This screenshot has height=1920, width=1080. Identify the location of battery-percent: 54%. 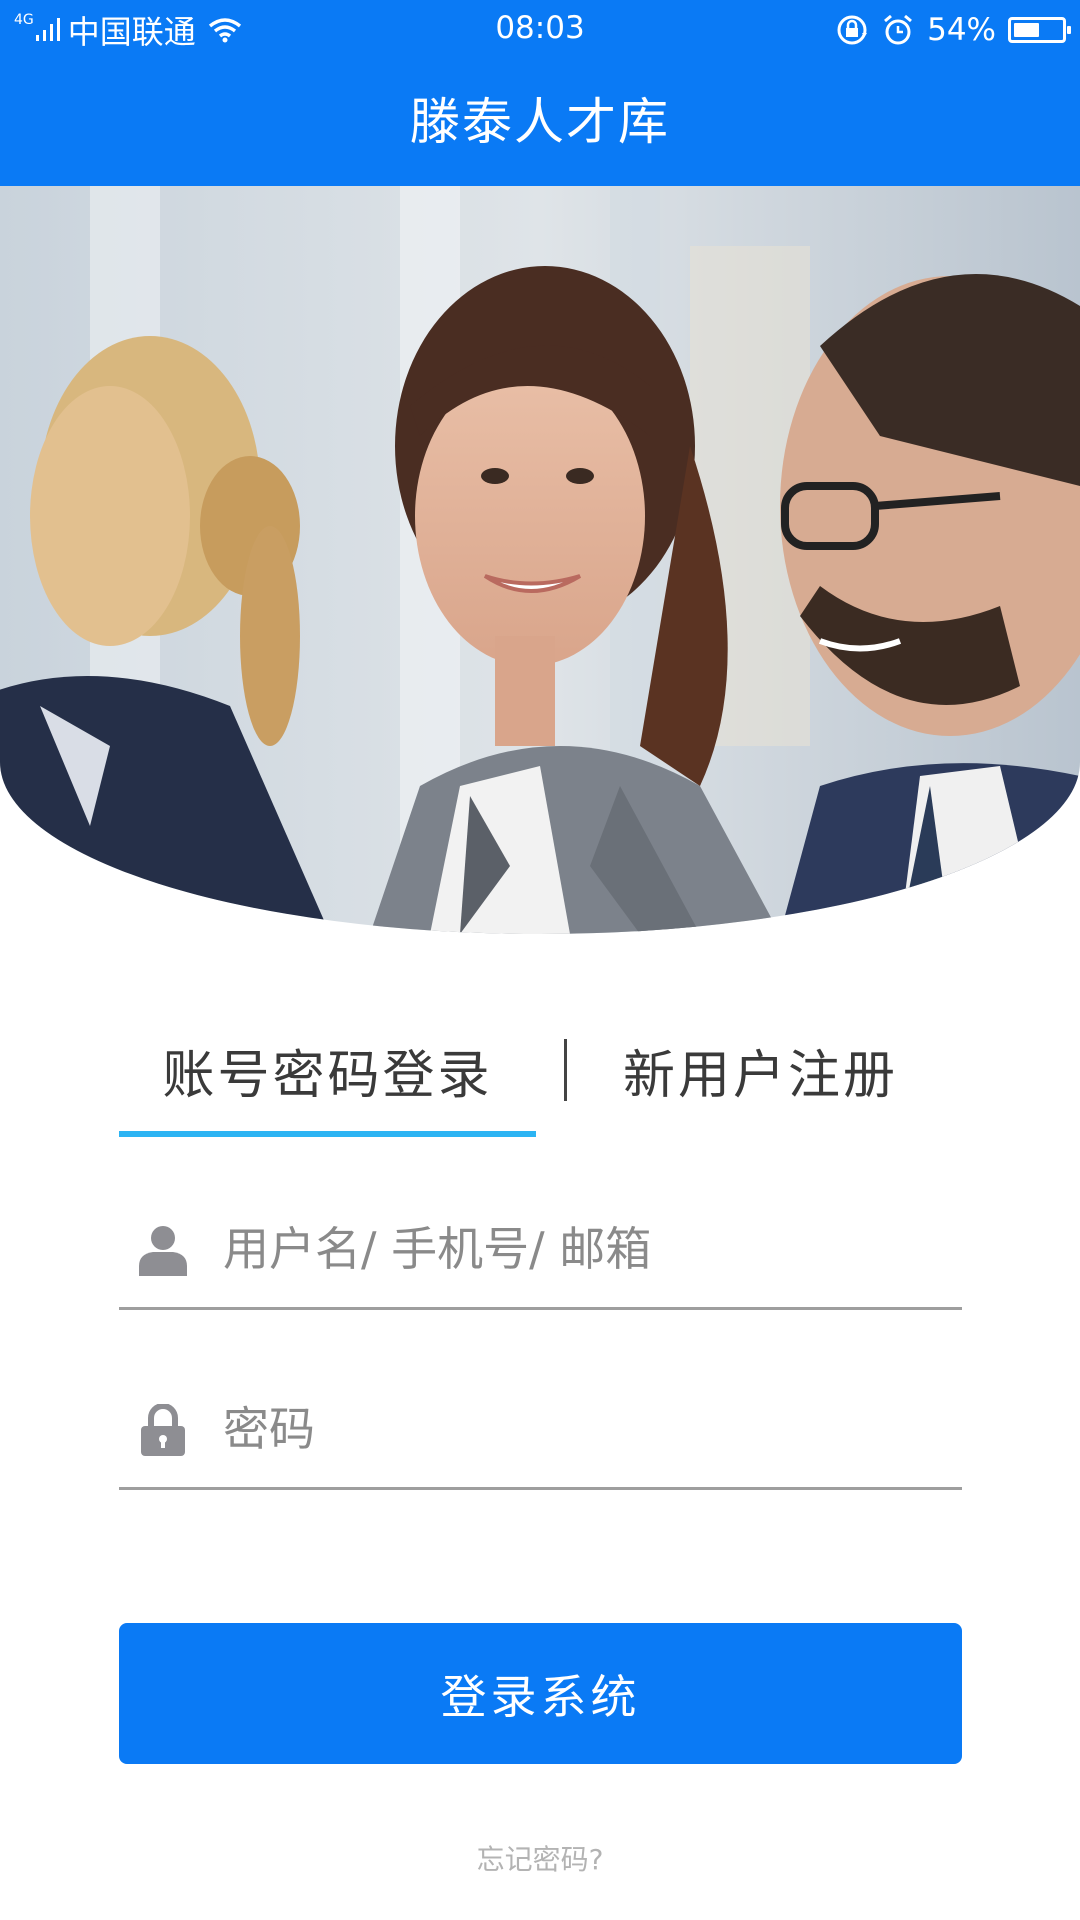
(961, 30).